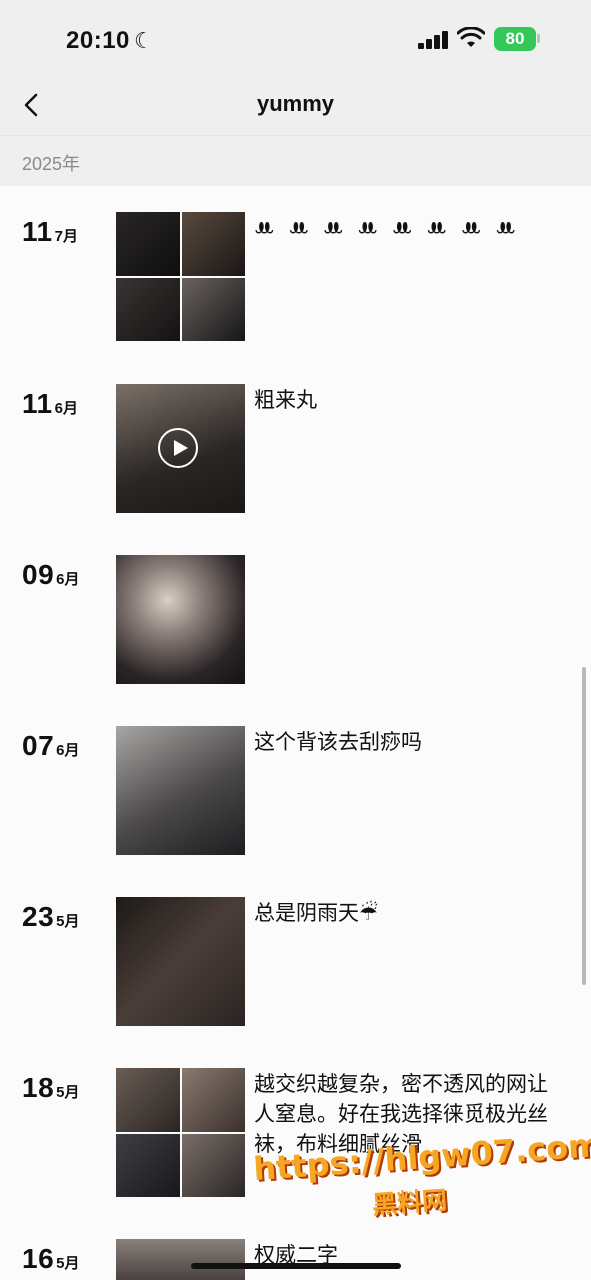 The image size is (591, 1280). I want to click on wifi-icon, so click(471, 37).